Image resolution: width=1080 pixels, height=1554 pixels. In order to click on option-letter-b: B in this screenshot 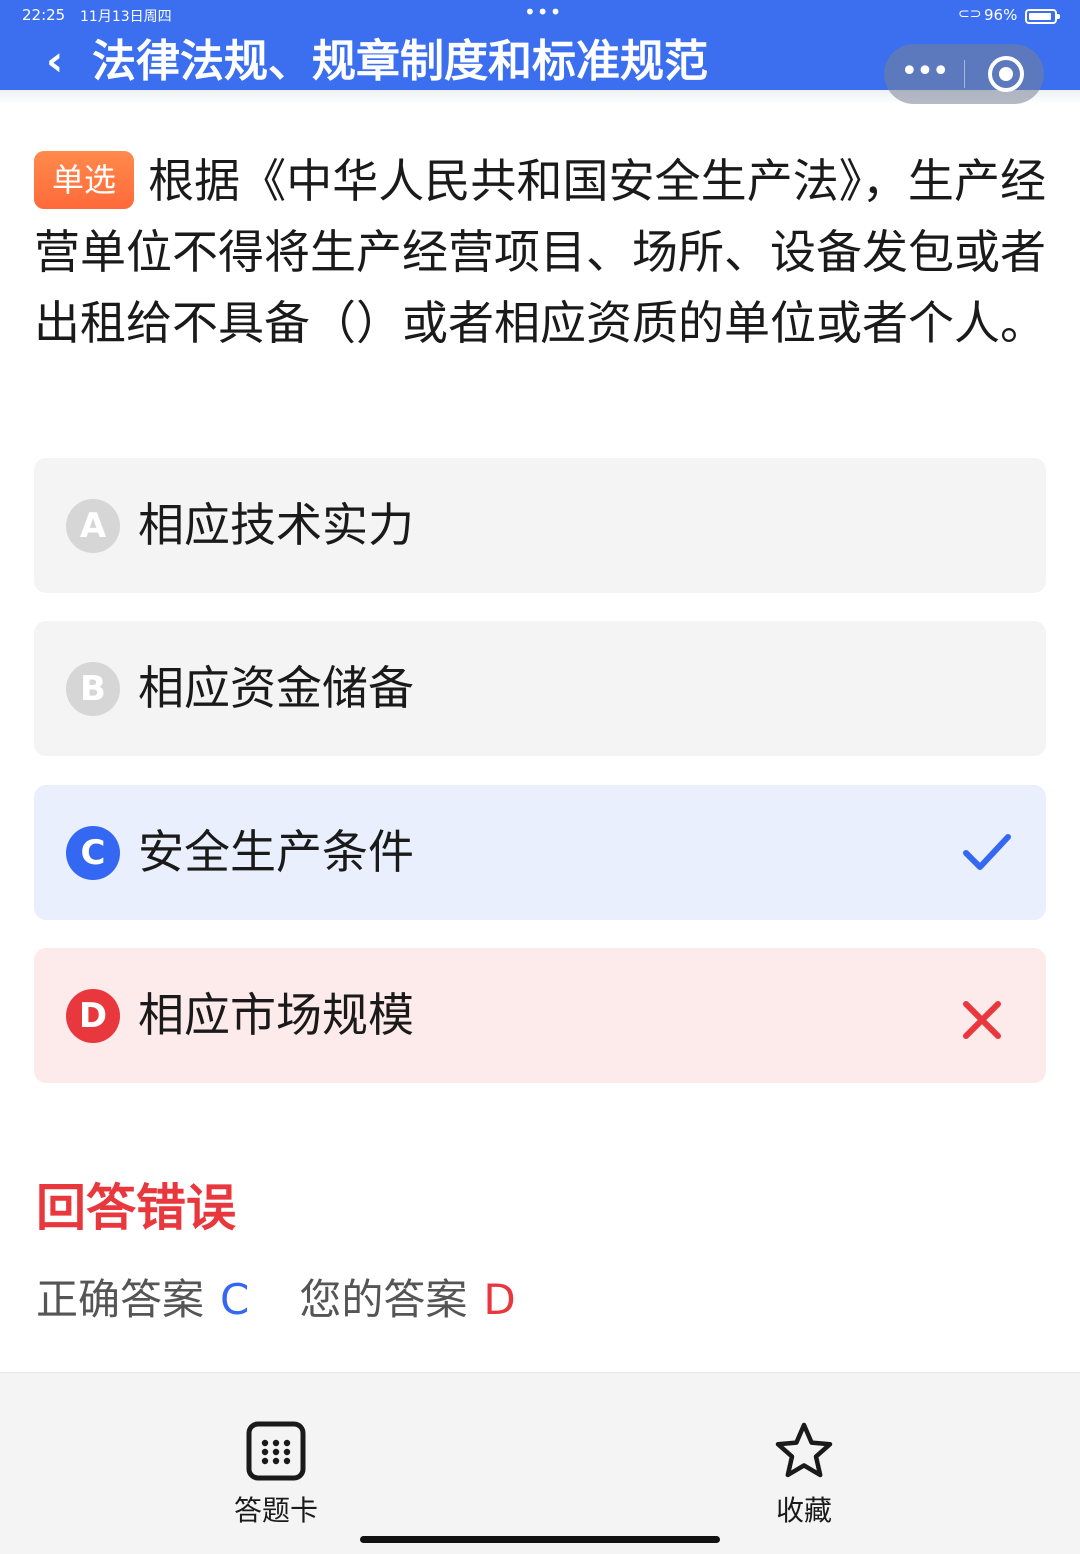, I will do `click(93, 689)`.